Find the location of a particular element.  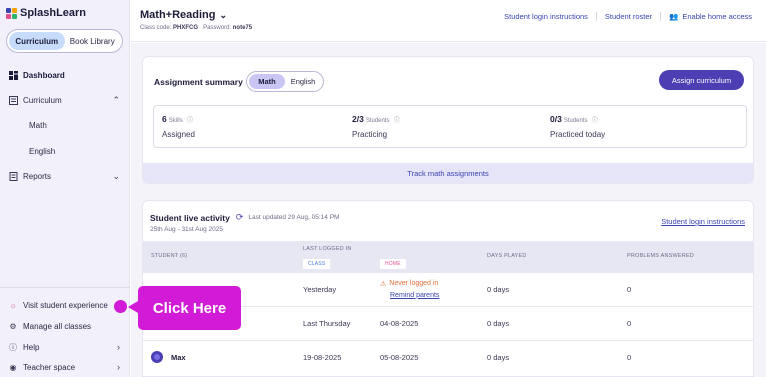

stat-value: 2/3 is located at coordinates (358, 119).